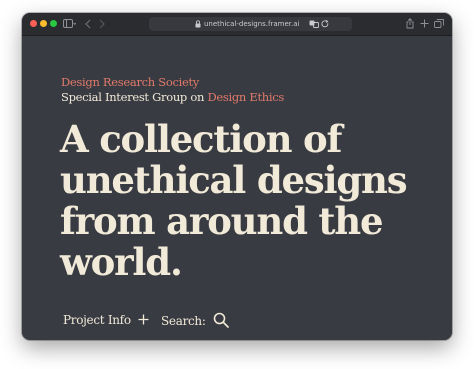 Image resolution: width=474 pixels, height=369 pixels. I want to click on translate-icon, so click(314, 25).